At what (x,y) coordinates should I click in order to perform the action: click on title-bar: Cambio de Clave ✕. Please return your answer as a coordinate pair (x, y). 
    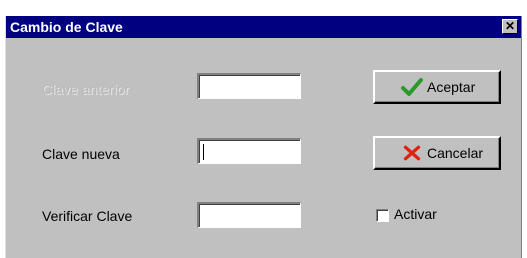
    Looking at the image, I should click on (263, 27).